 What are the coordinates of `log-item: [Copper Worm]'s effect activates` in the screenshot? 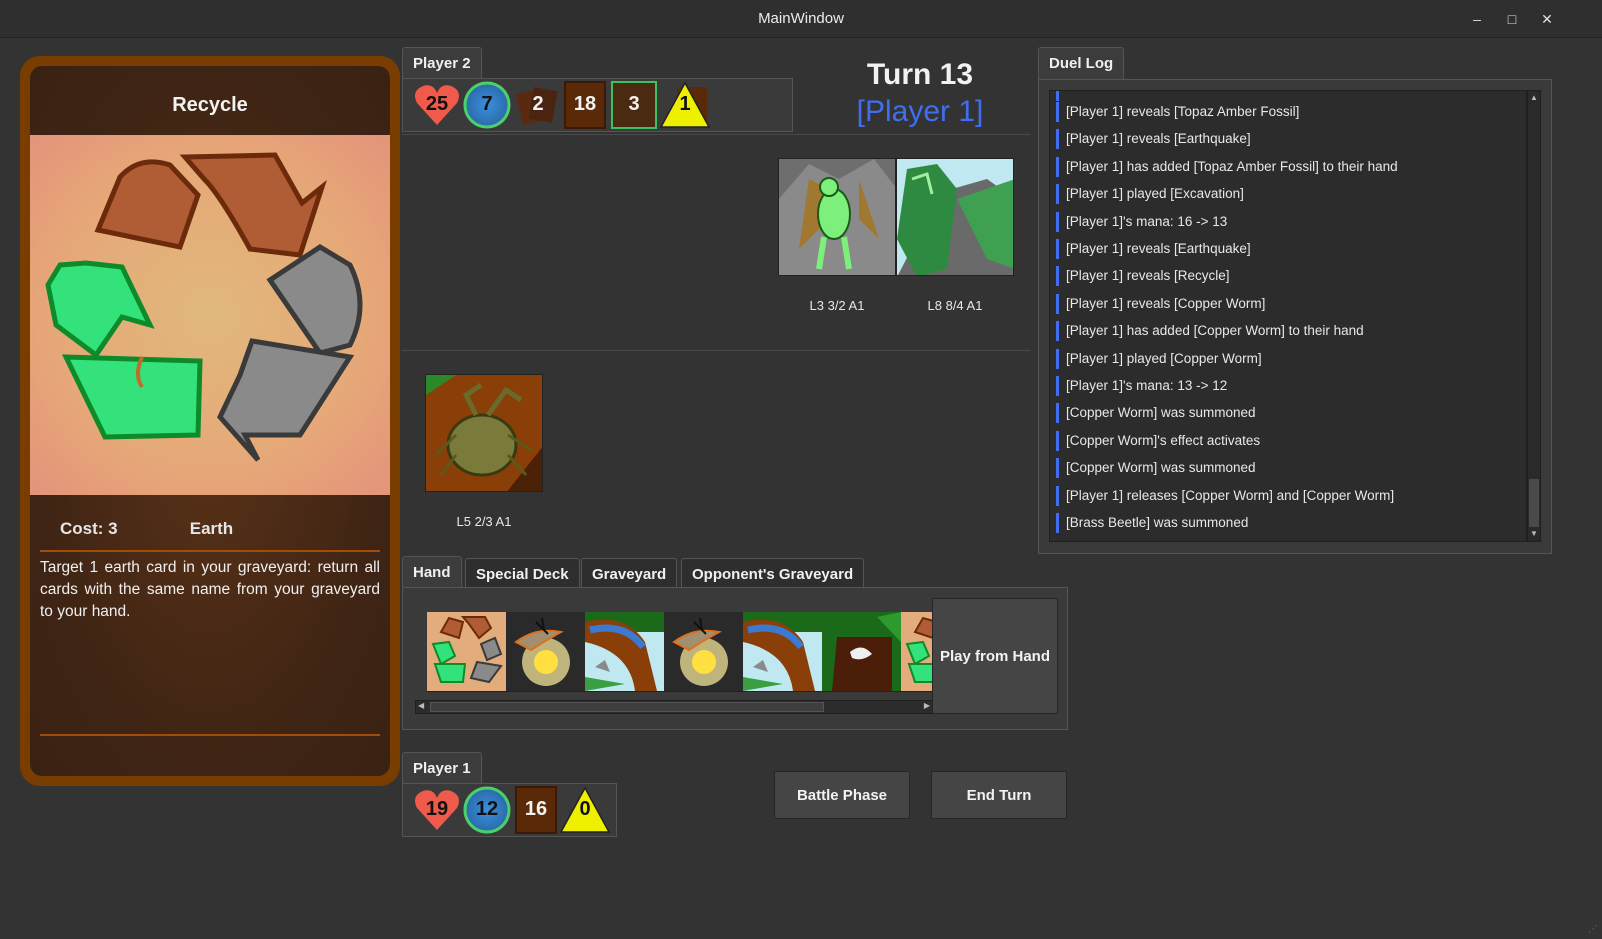 It's located at (1158, 441).